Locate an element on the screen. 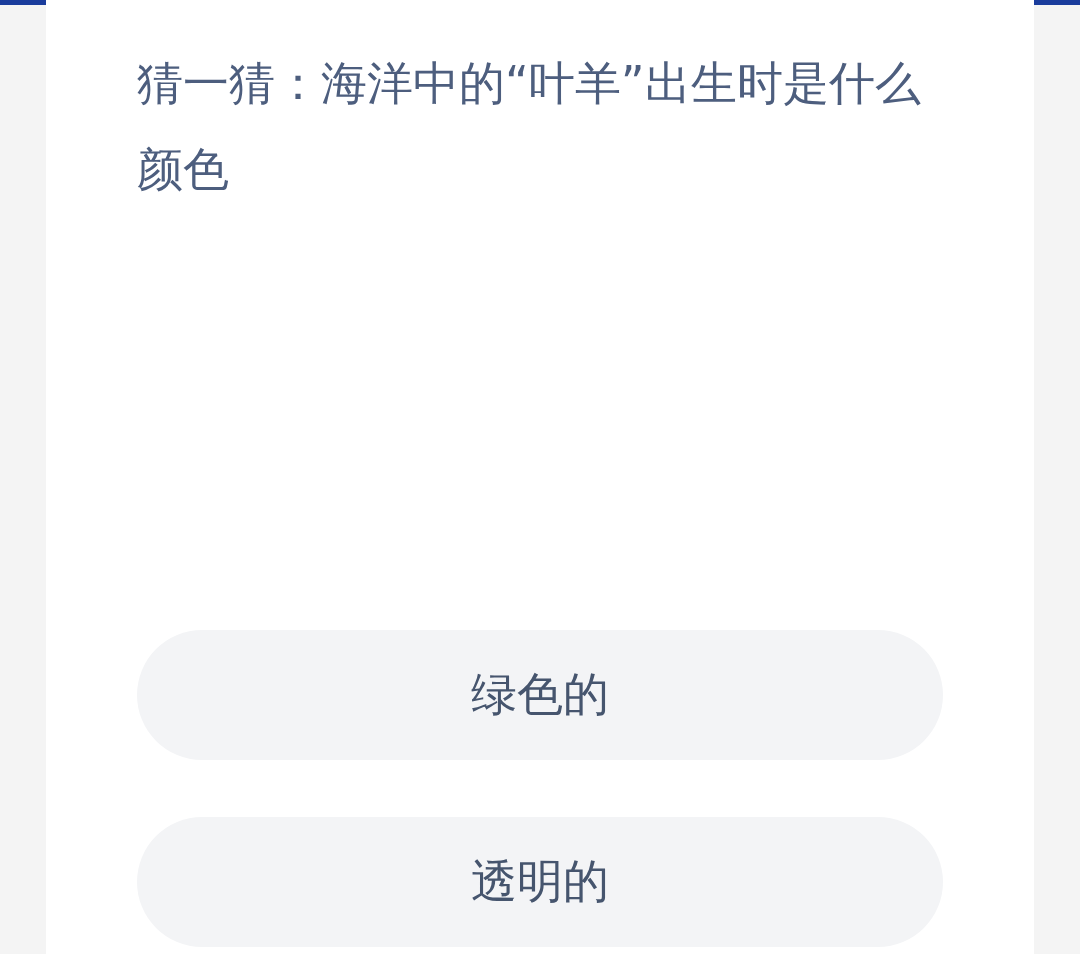 The height and width of the screenshot is (954, 1080). answer-option: 绿色的 is located at coordinates (540, 695).